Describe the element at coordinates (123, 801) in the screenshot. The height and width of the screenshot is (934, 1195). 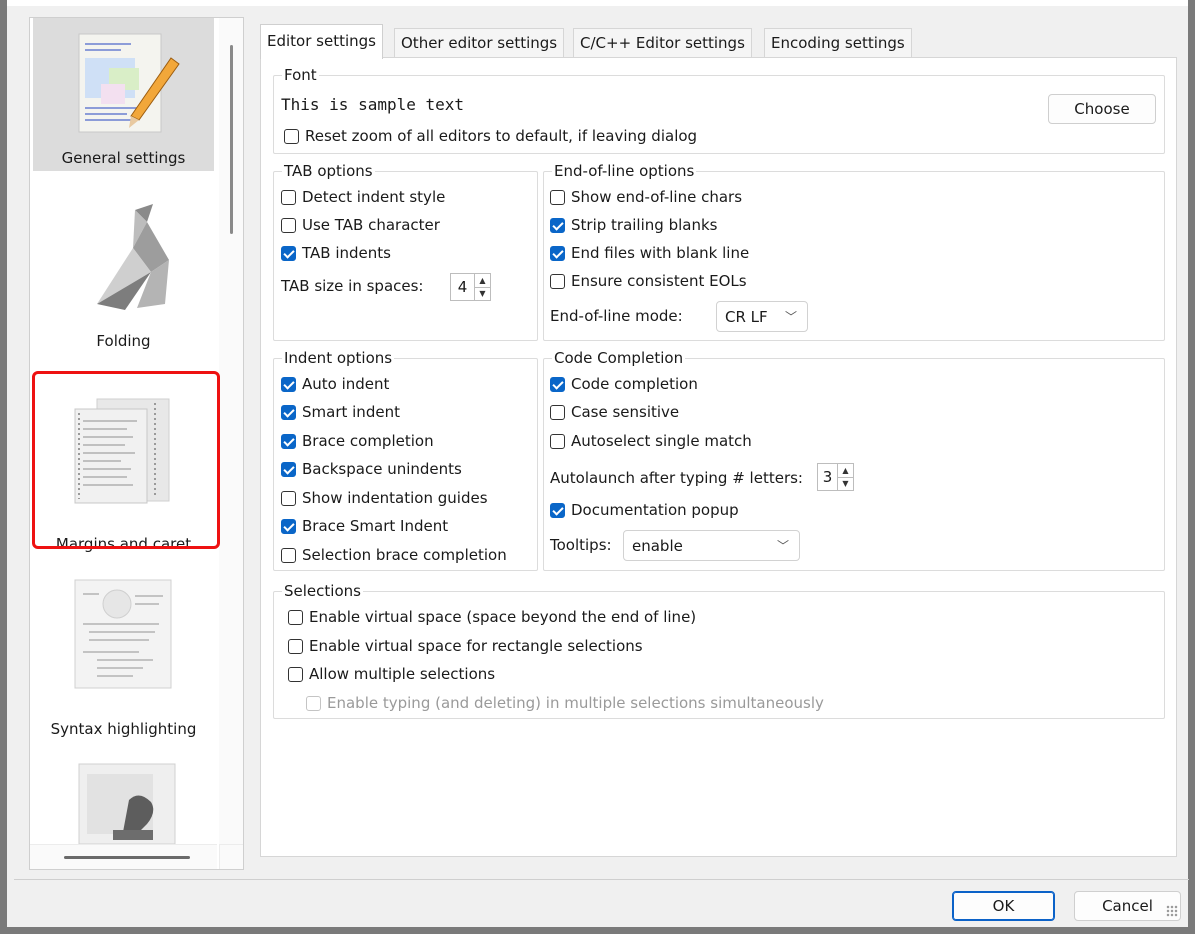
I see `sidebar-item-next` at that location.